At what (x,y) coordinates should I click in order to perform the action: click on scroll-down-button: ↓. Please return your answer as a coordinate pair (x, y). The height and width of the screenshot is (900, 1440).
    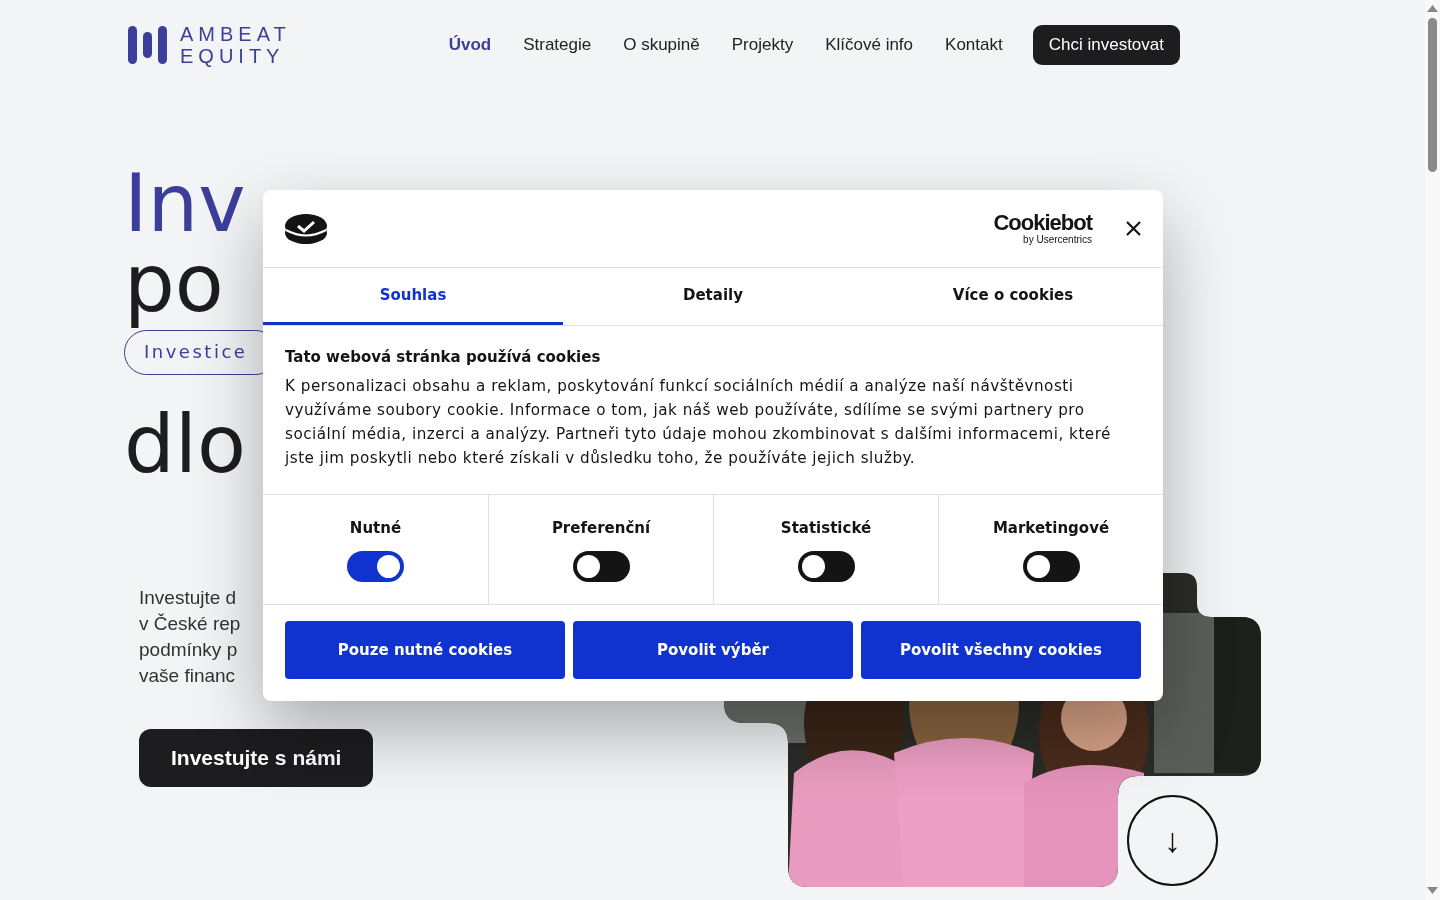
    Looking at the image, I should click on (1172, 840).